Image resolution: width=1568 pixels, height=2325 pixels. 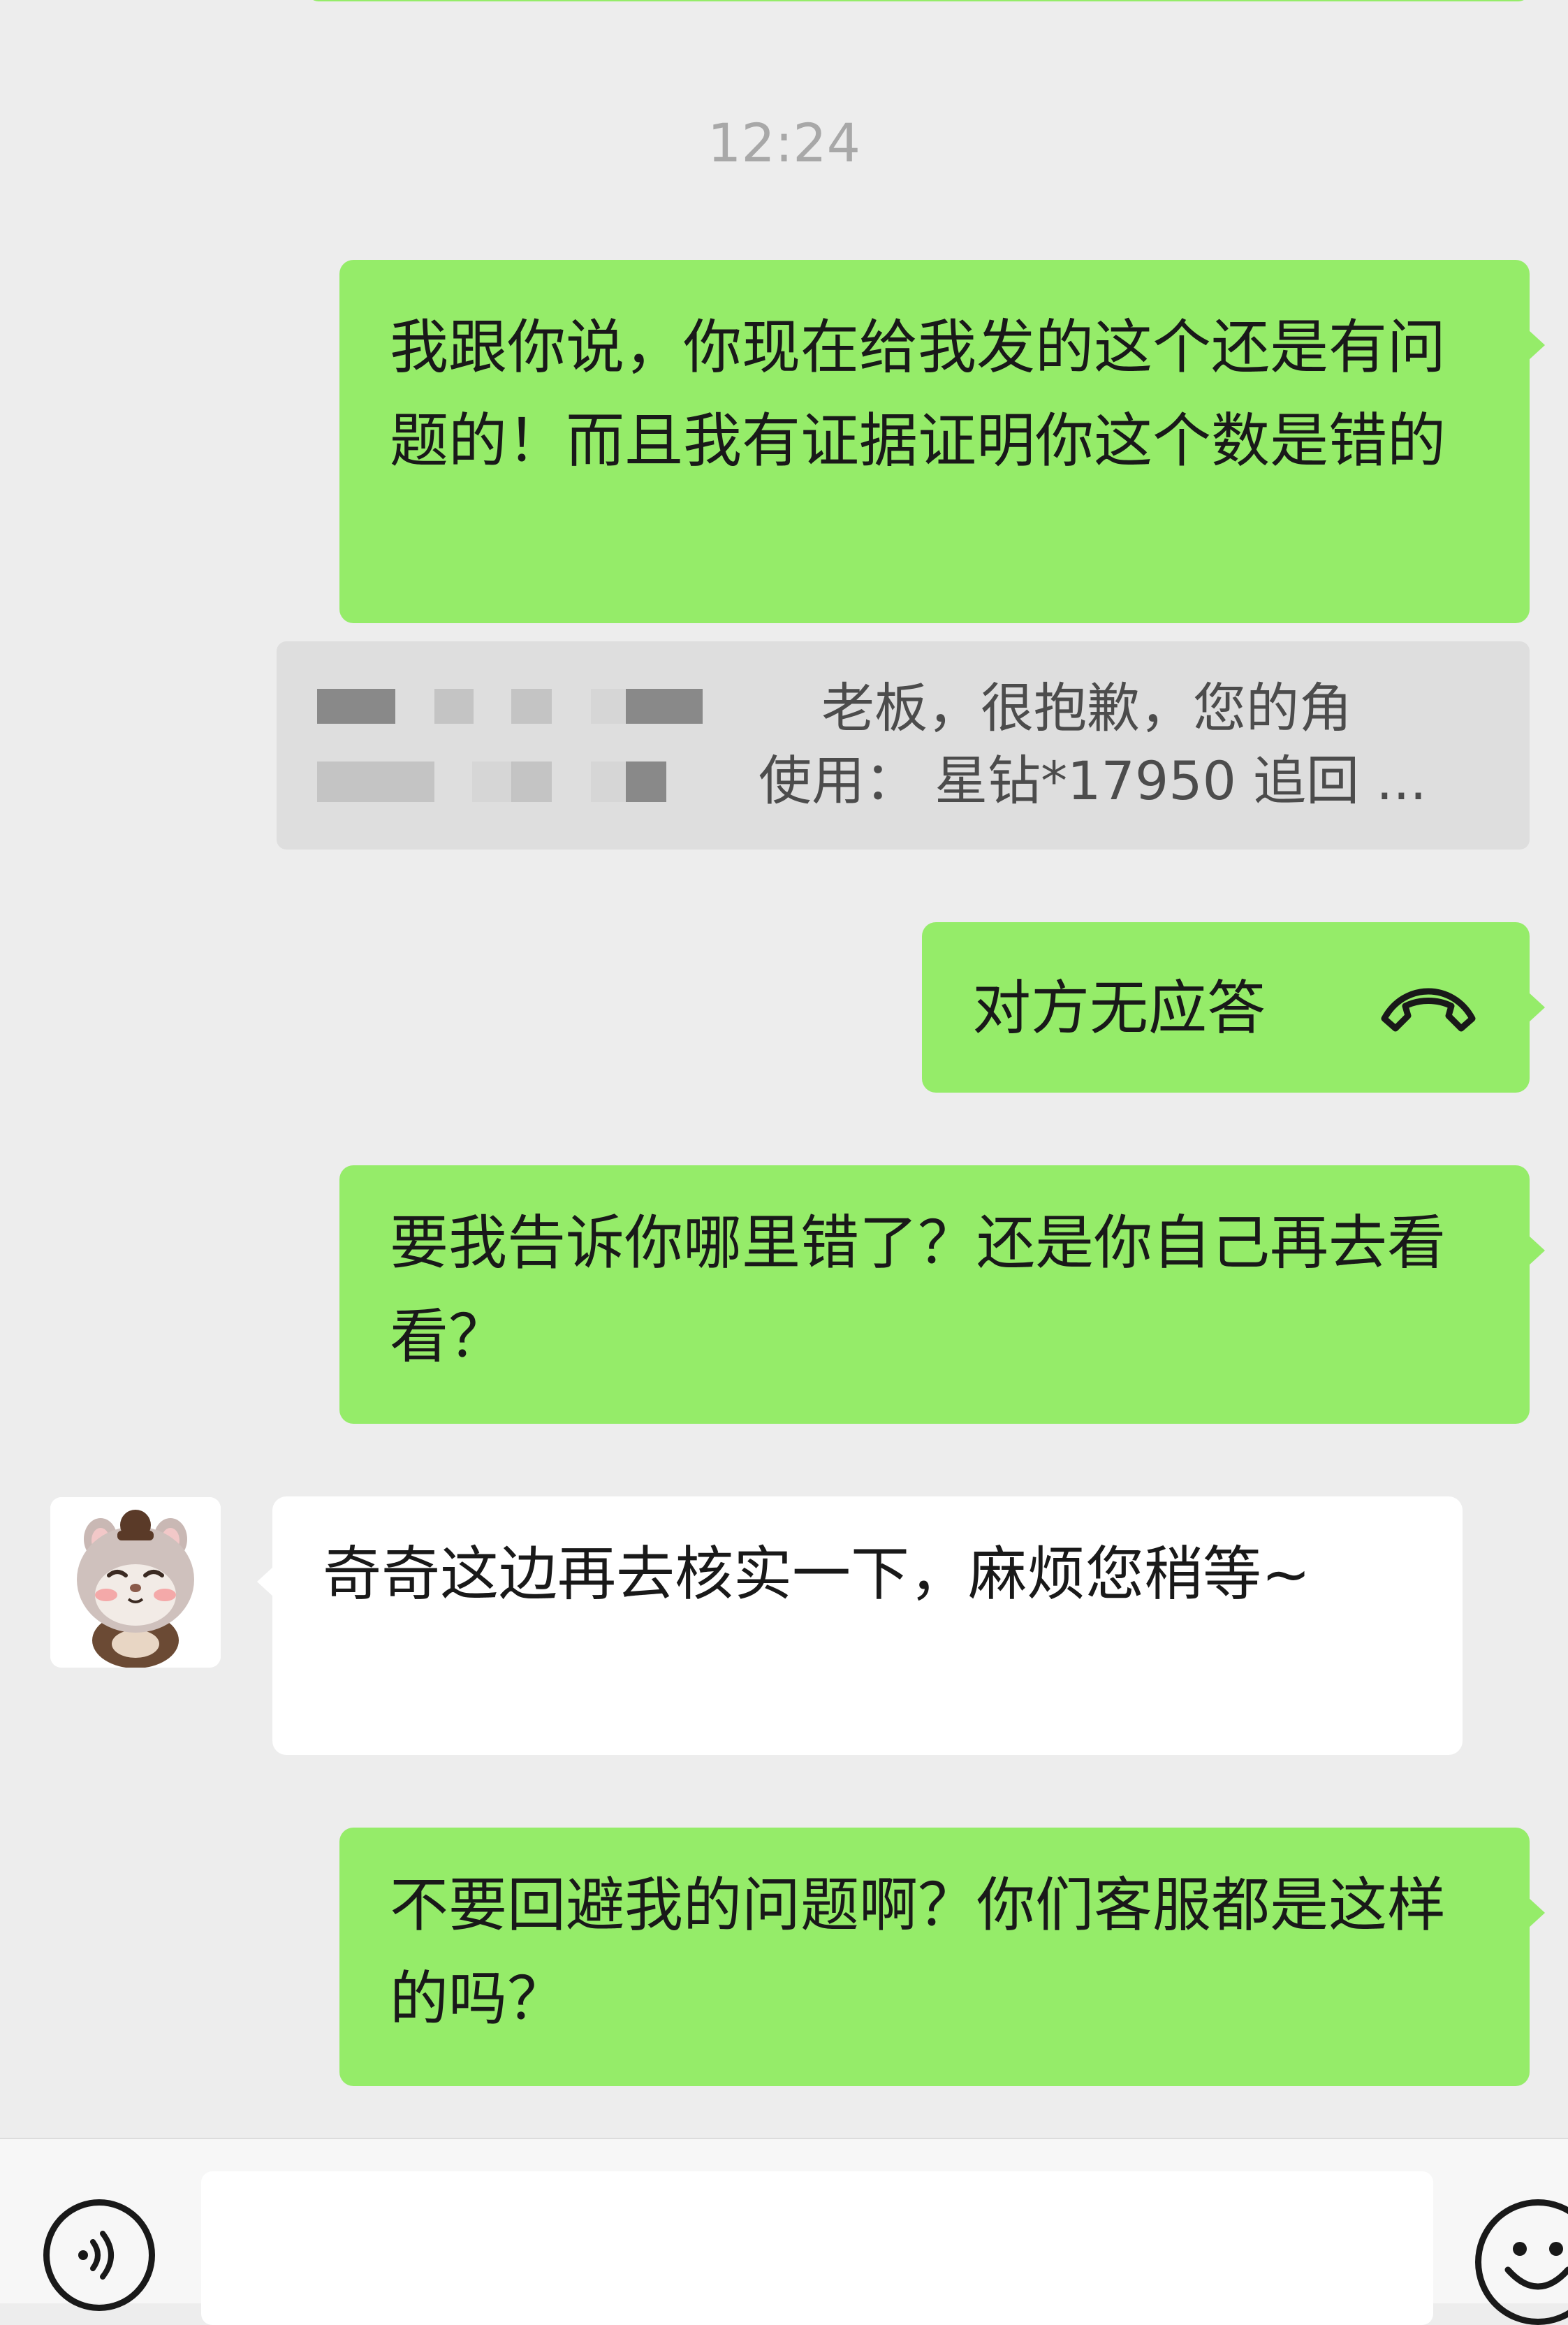 I want to click on sent-message-bubble: 我跟你说，你现在给我发的这个还是有问题的！而且我有证据证明你这个数是错的, so click(x=942, y=441).